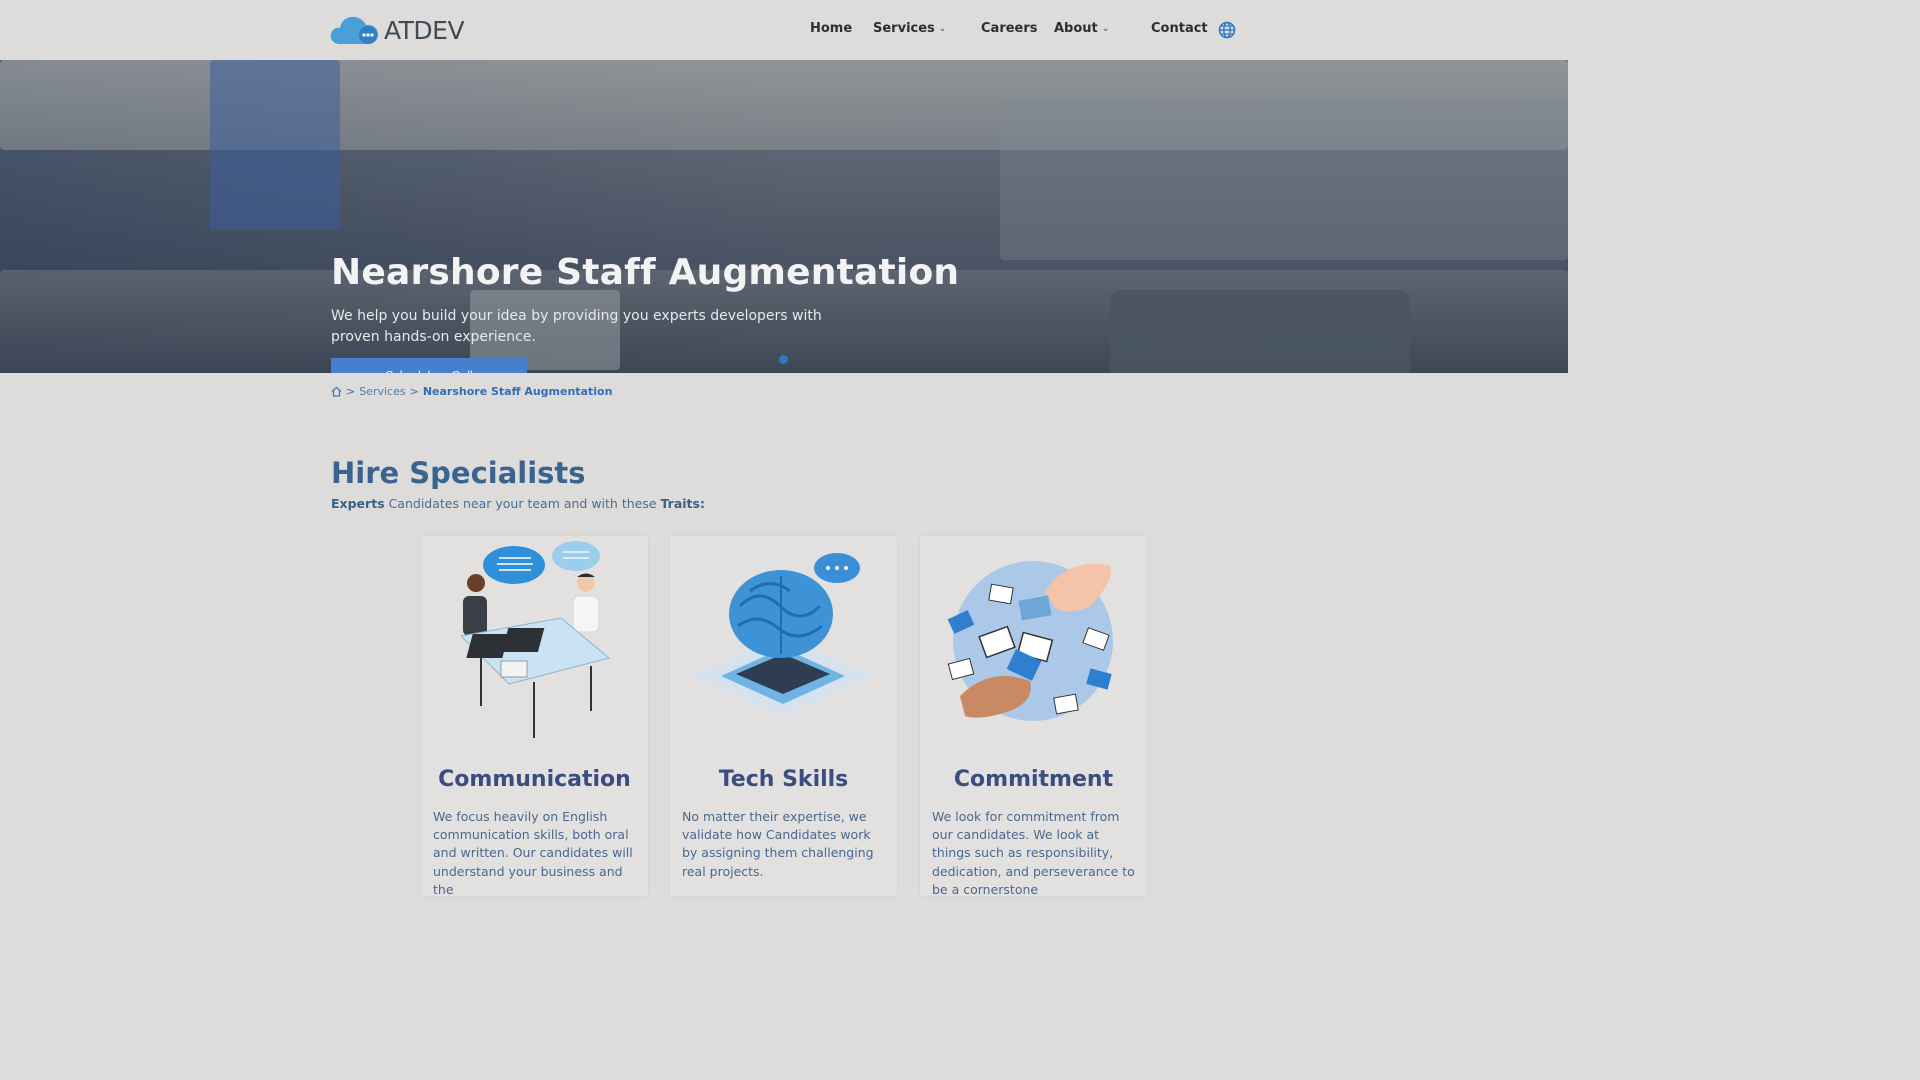 This screenshot has width=1920, height=1080. What do you see at coordinates (522, 503) in the screenshot?
I see `subtitle-middle: Candidates near your team and with these` at bounding box center [522, 503].